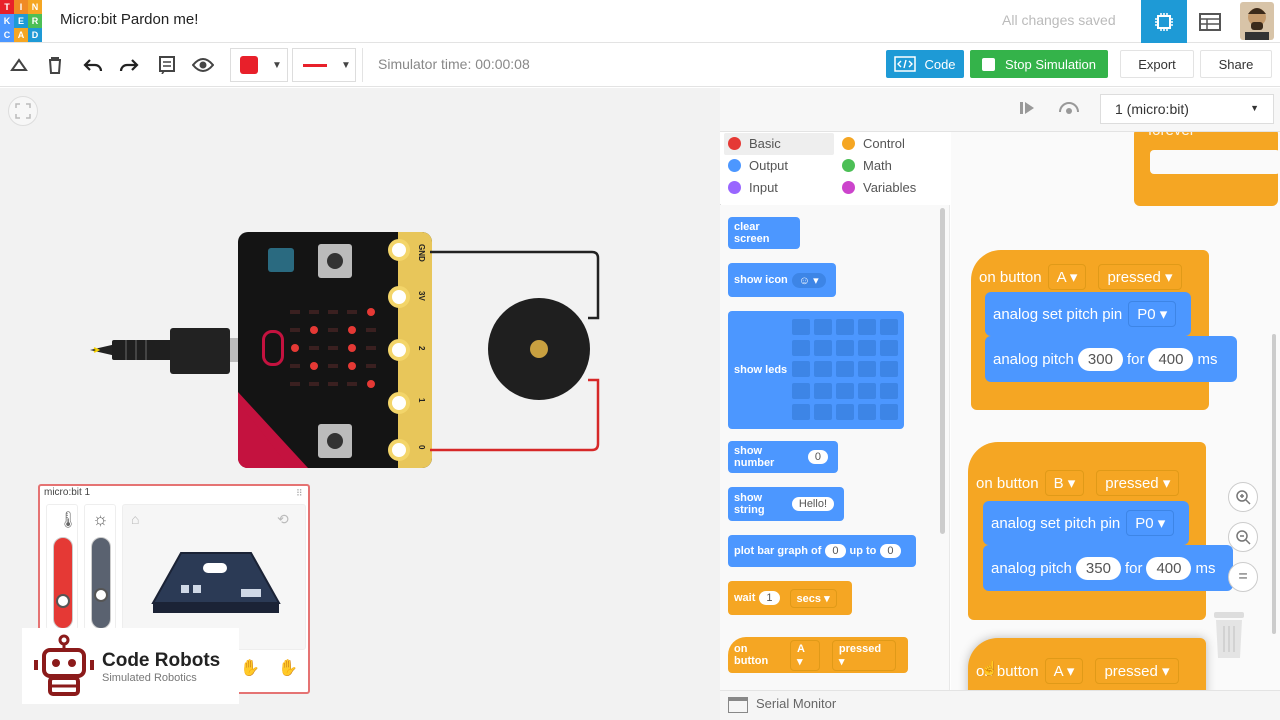 The image size is (1280, 720). Describe the element at coordinates (822, 551) in the screenshot. I see `block-plot-bar-graph: plot bar graph of 0 up to 0` at that location.